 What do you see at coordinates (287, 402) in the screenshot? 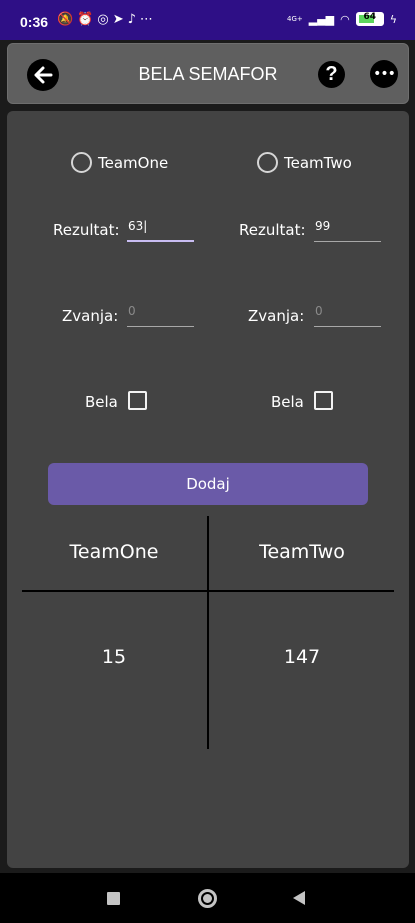
I see `bela-label-team-two: Bela` at bounding box center [287, 402].